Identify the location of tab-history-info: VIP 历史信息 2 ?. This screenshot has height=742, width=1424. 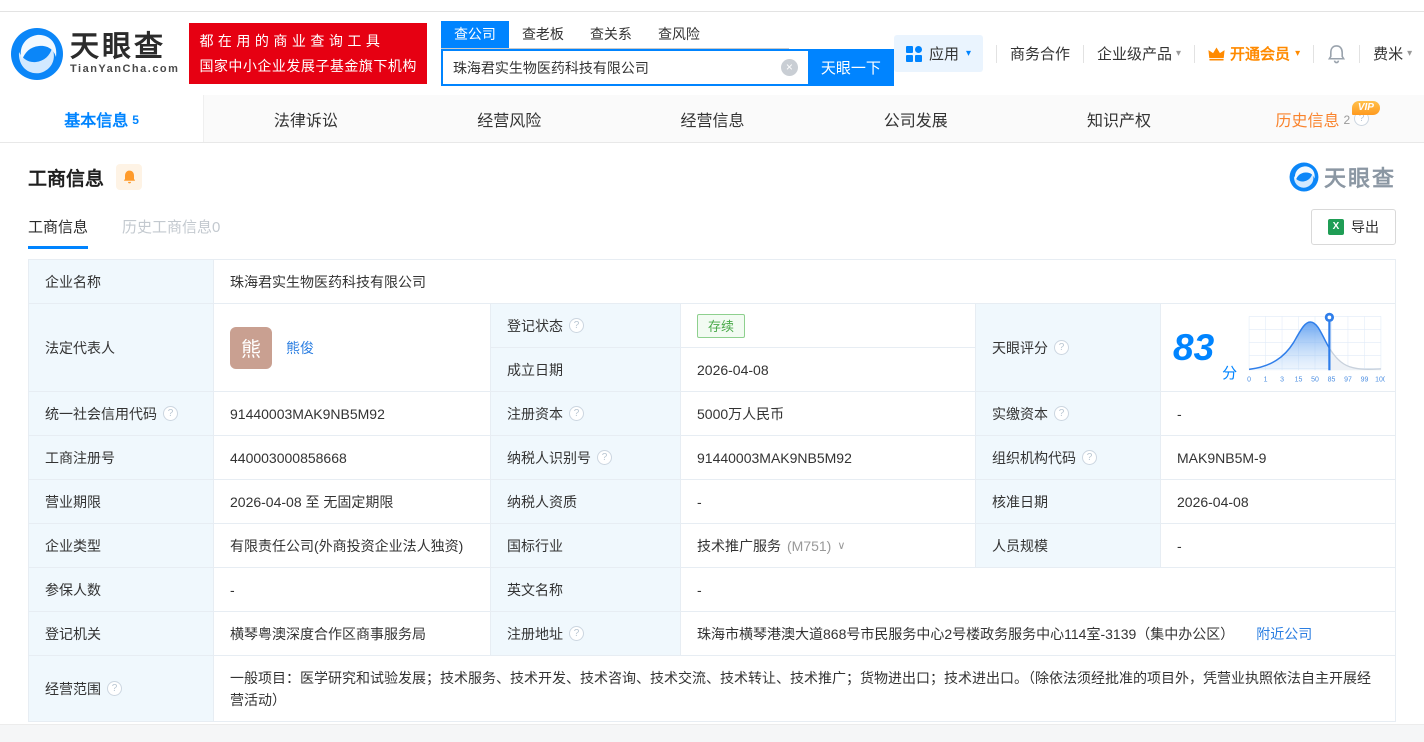
(1322, 118).